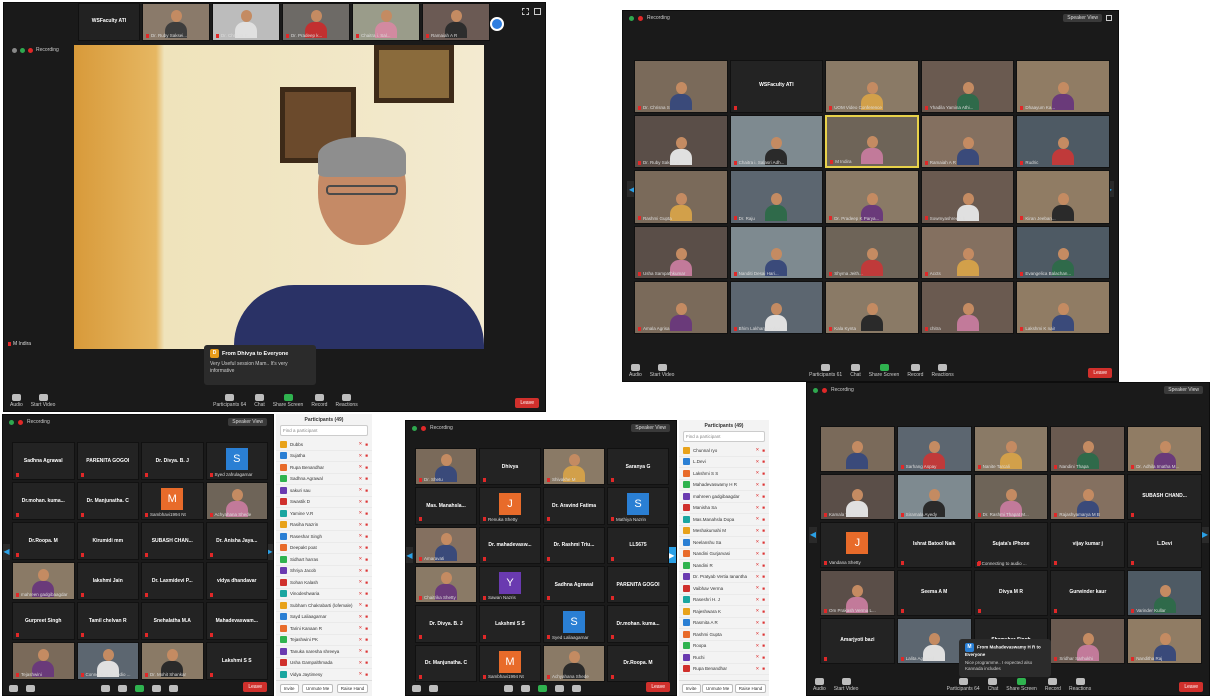  I want to click on participant-list-item: Yamine V.R ✕ ■, so click(324, 514).